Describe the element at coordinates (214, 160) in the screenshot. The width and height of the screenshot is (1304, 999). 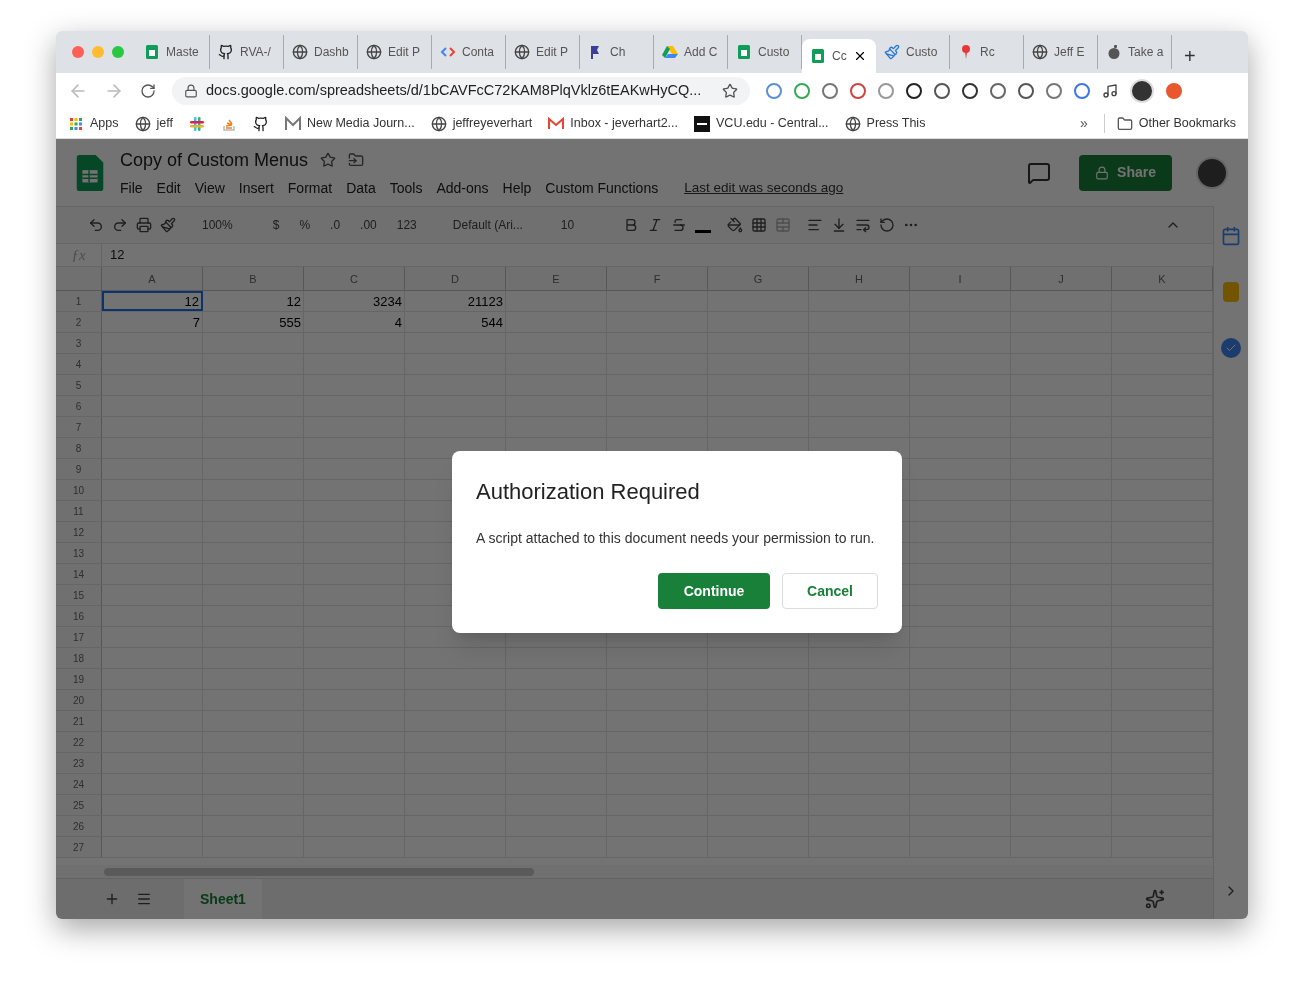
I see `document-title: Copy of Custom Menus` at that location.